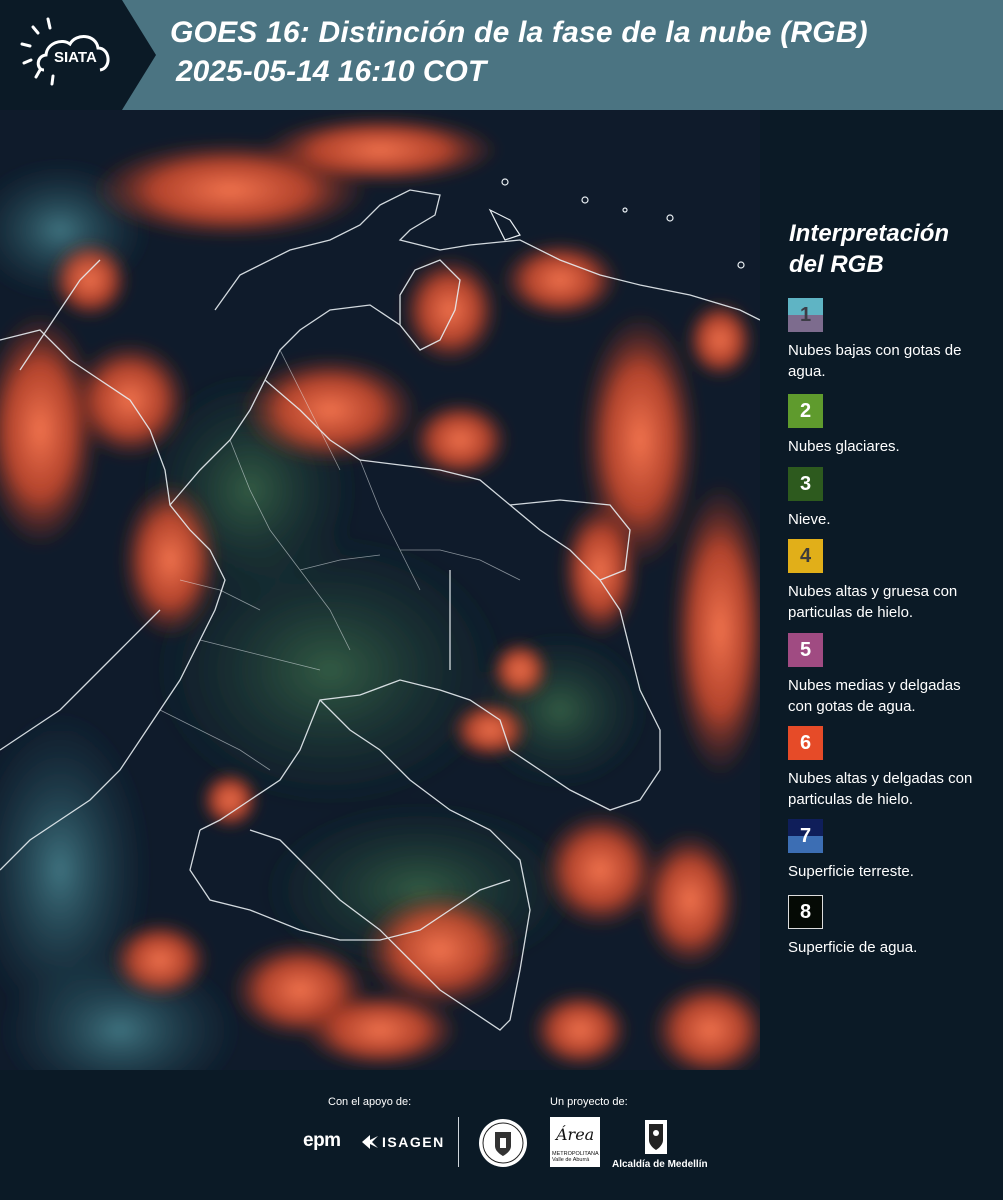  I want to click on legend-swatch: 2, so click(805, 411).